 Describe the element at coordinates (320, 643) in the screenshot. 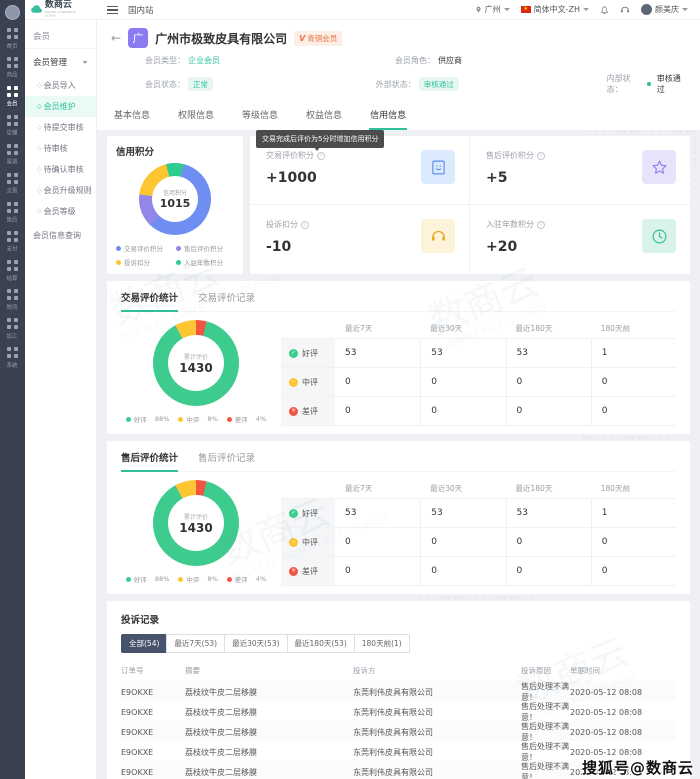

I see `filter-180days: 最近180天(53)` at that location.